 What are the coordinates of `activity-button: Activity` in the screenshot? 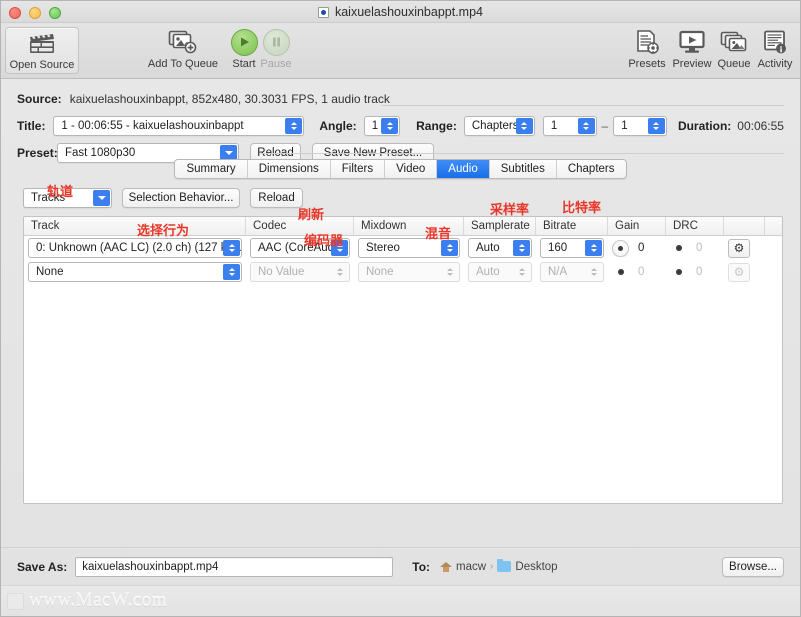 It's located at (775, 48).